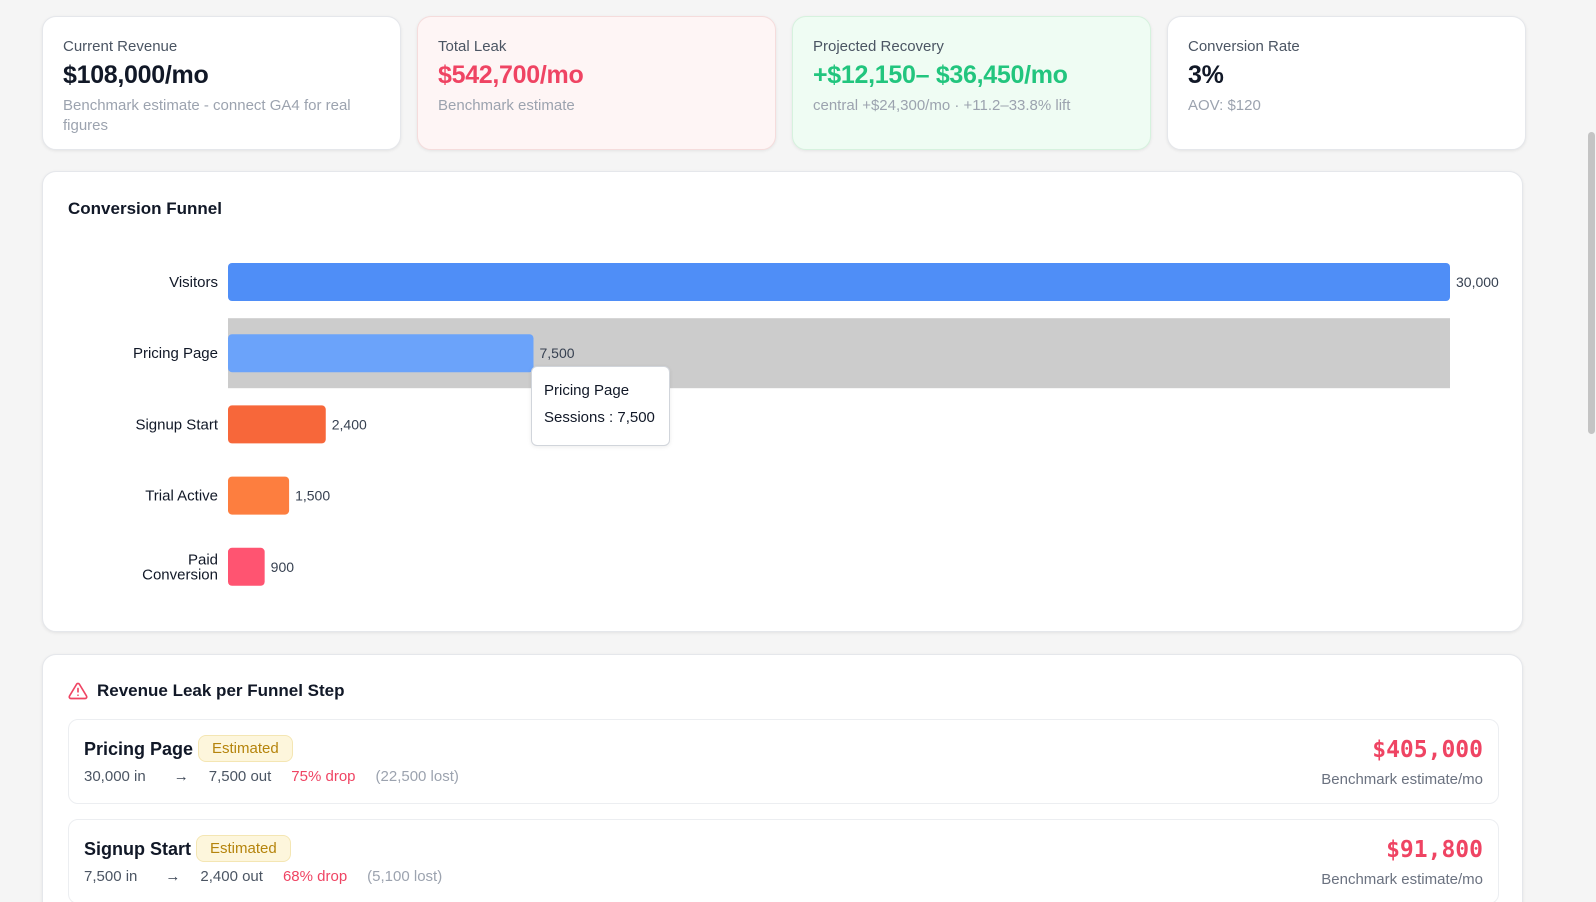 This screenshot has width=1596, height=902. Describe the element at coordinates (878, 46) in the screenshot. I see `kpi-label: Projected Recovery` at that location.